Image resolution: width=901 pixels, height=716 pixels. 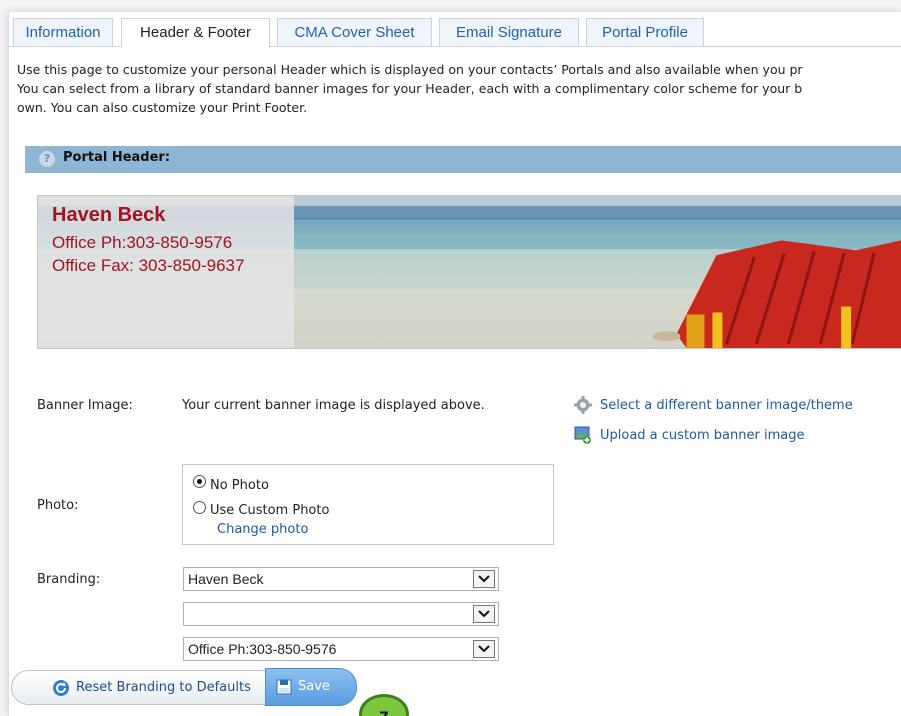 I want to click on photo-label: Photo:, so click(x=58, y=505).